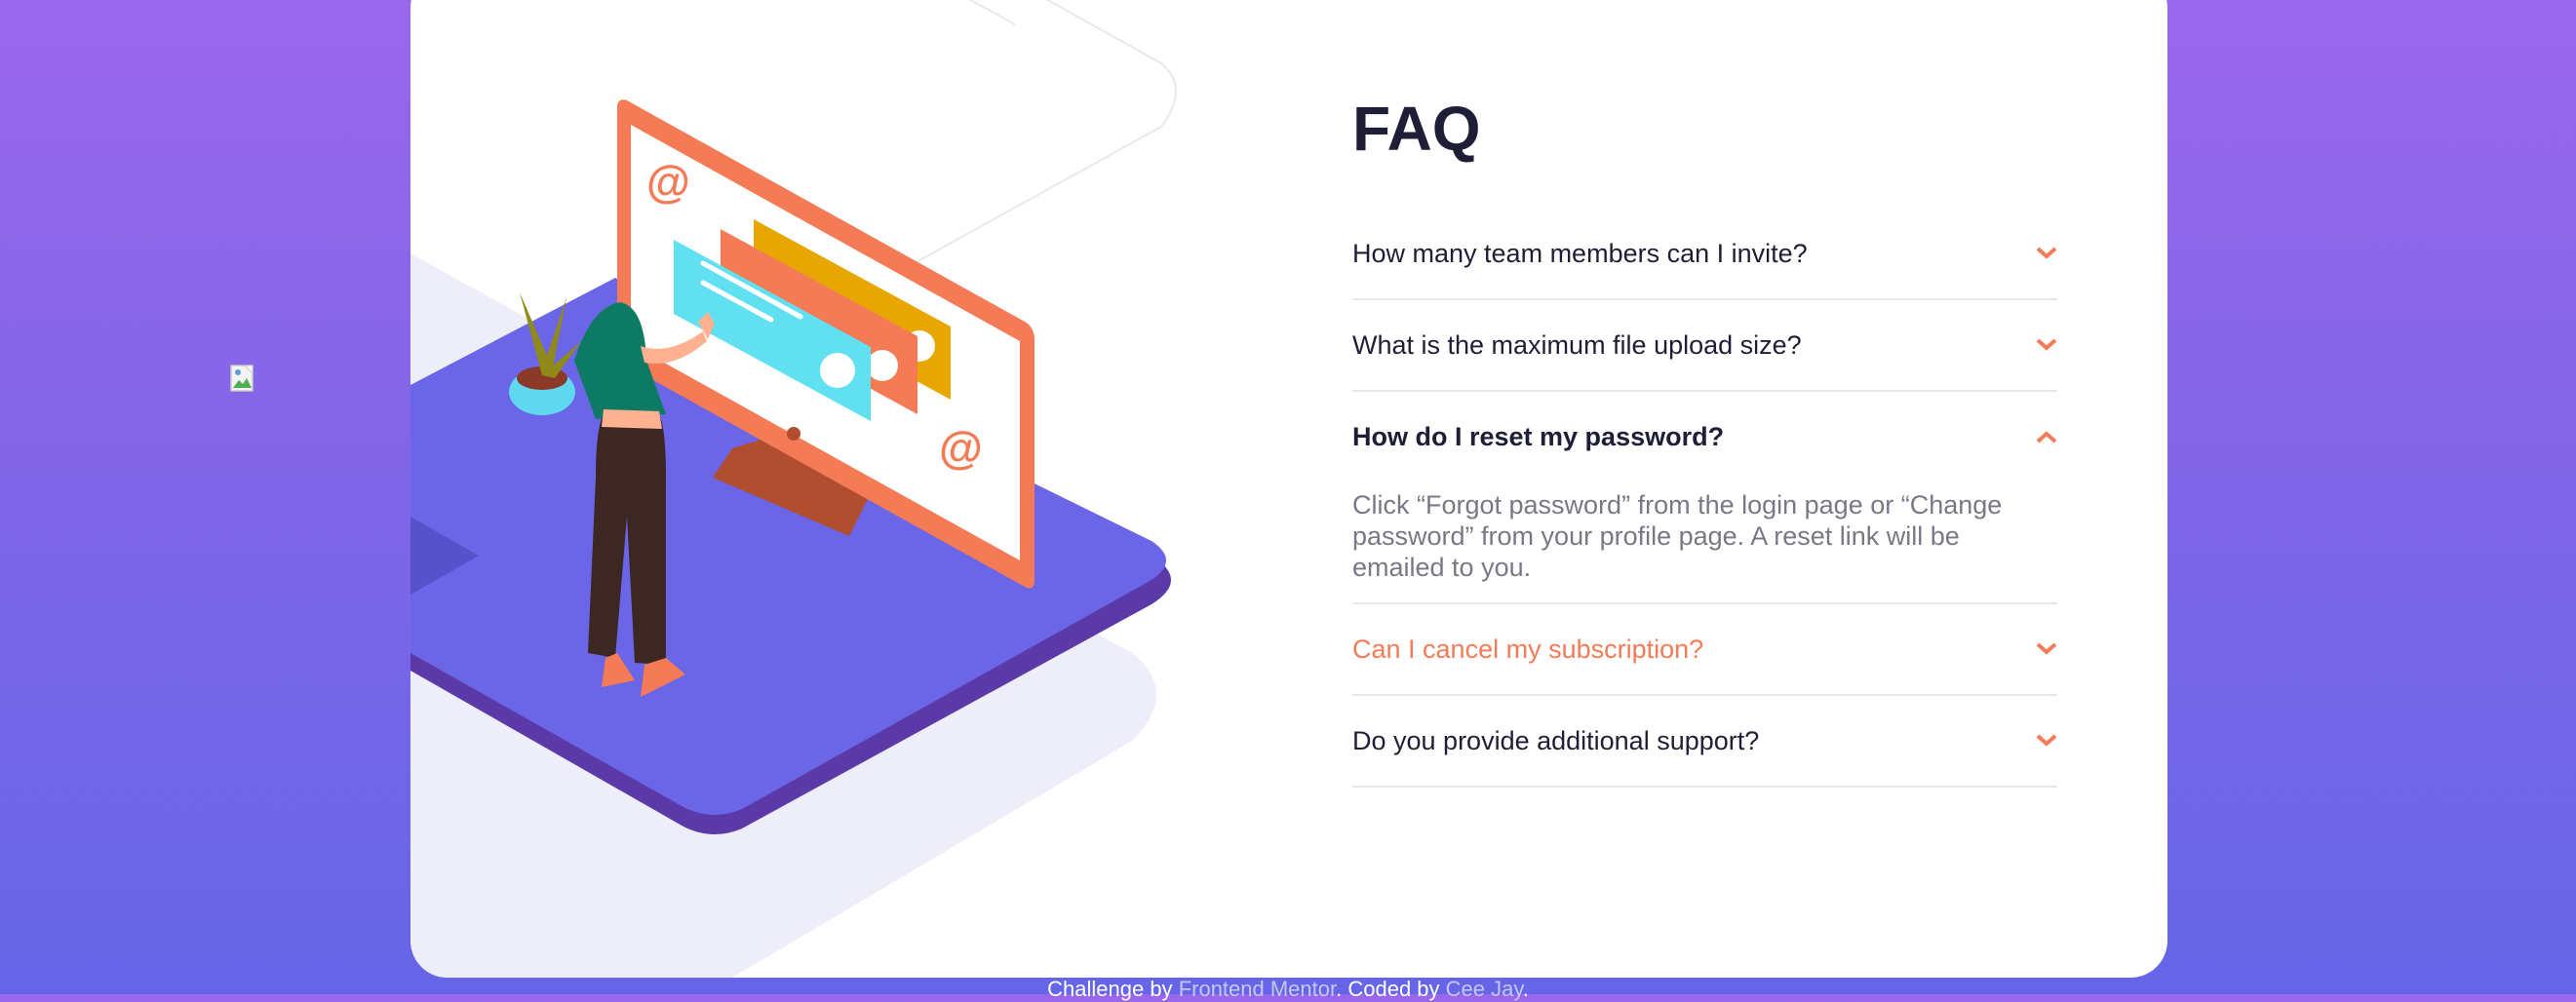 The width and height of the screenshot is (2576, 1002). I want to click on faq-question-button: Can I cancel my subscription?, so click(1704, 649).